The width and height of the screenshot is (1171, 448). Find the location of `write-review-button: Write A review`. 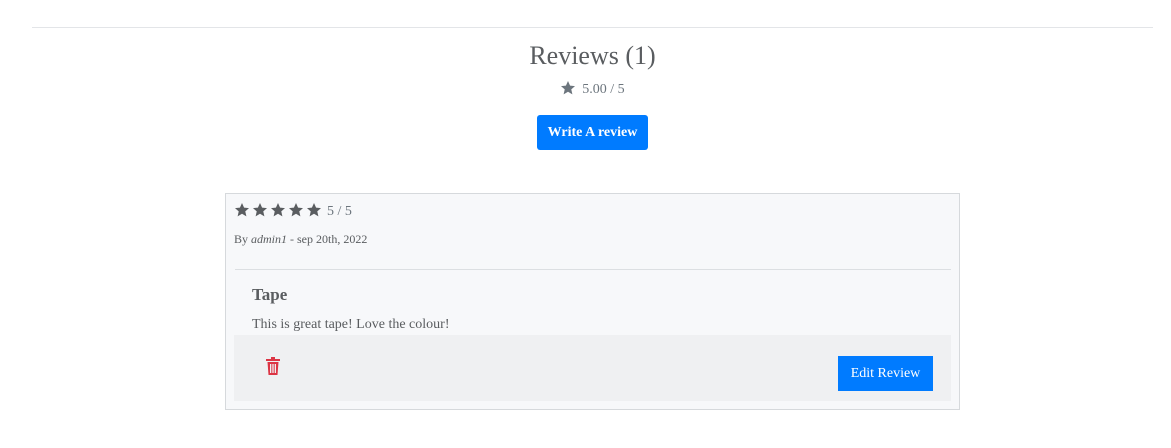

write-review-button: Write A review is located at coordinates (592, 132).